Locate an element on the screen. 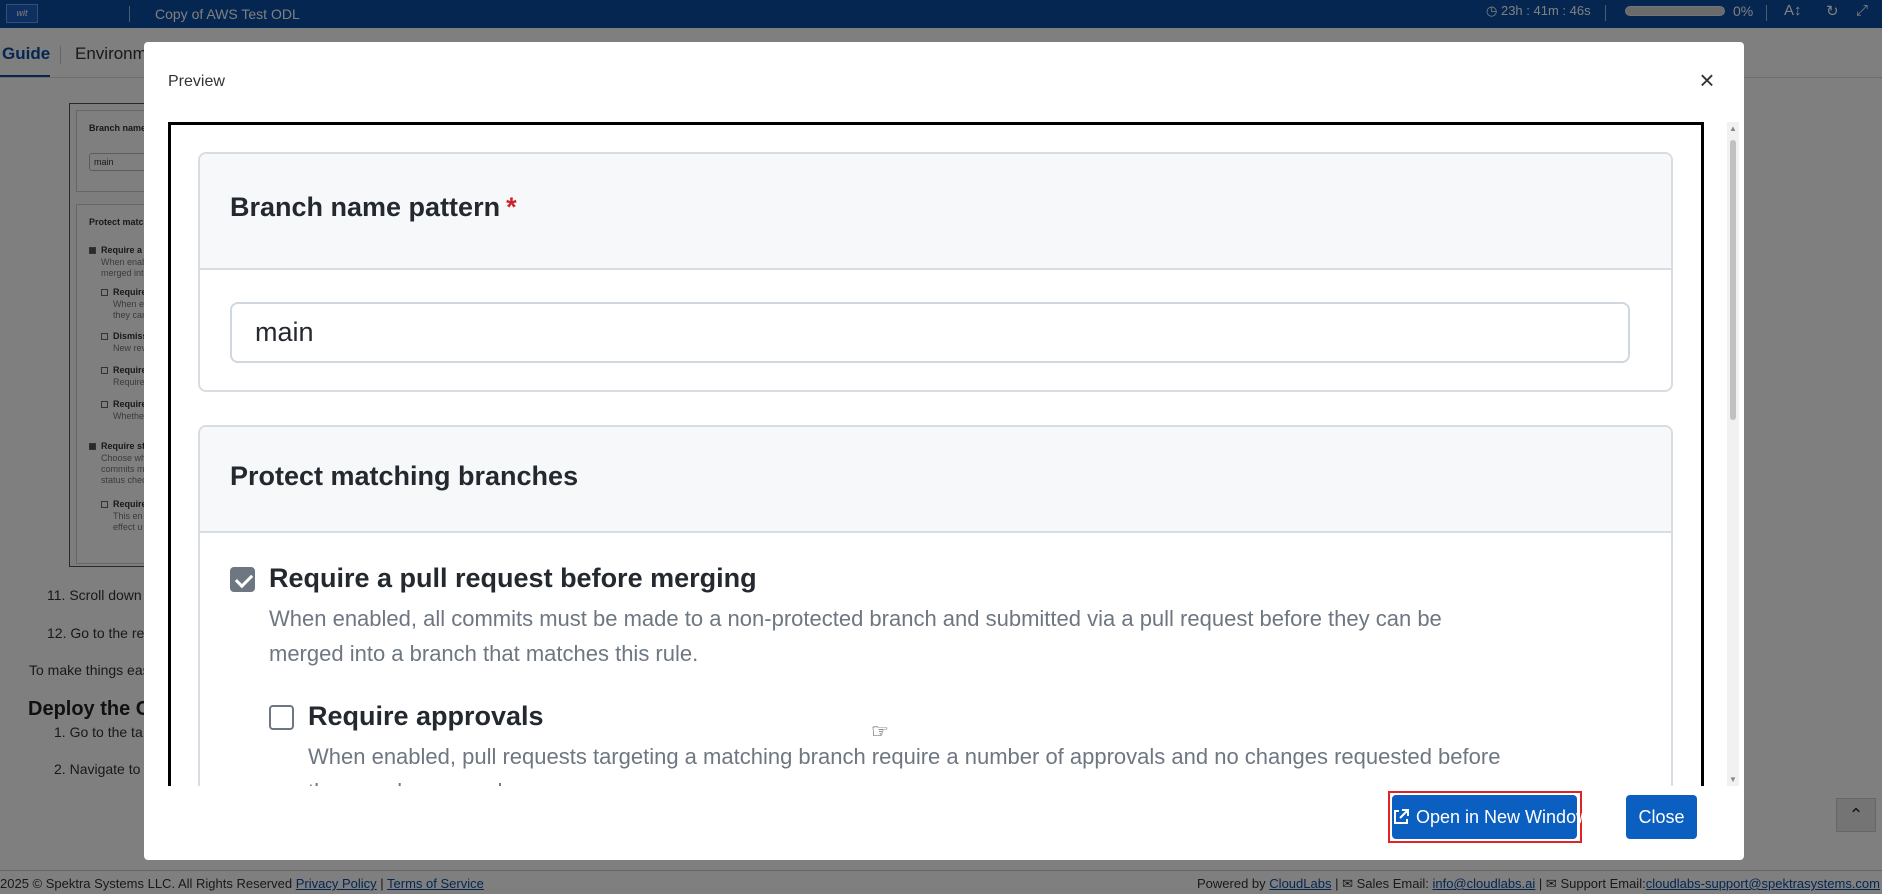  open-in-new-window-button: Open in New Window is located at coordinates (1490, 817).